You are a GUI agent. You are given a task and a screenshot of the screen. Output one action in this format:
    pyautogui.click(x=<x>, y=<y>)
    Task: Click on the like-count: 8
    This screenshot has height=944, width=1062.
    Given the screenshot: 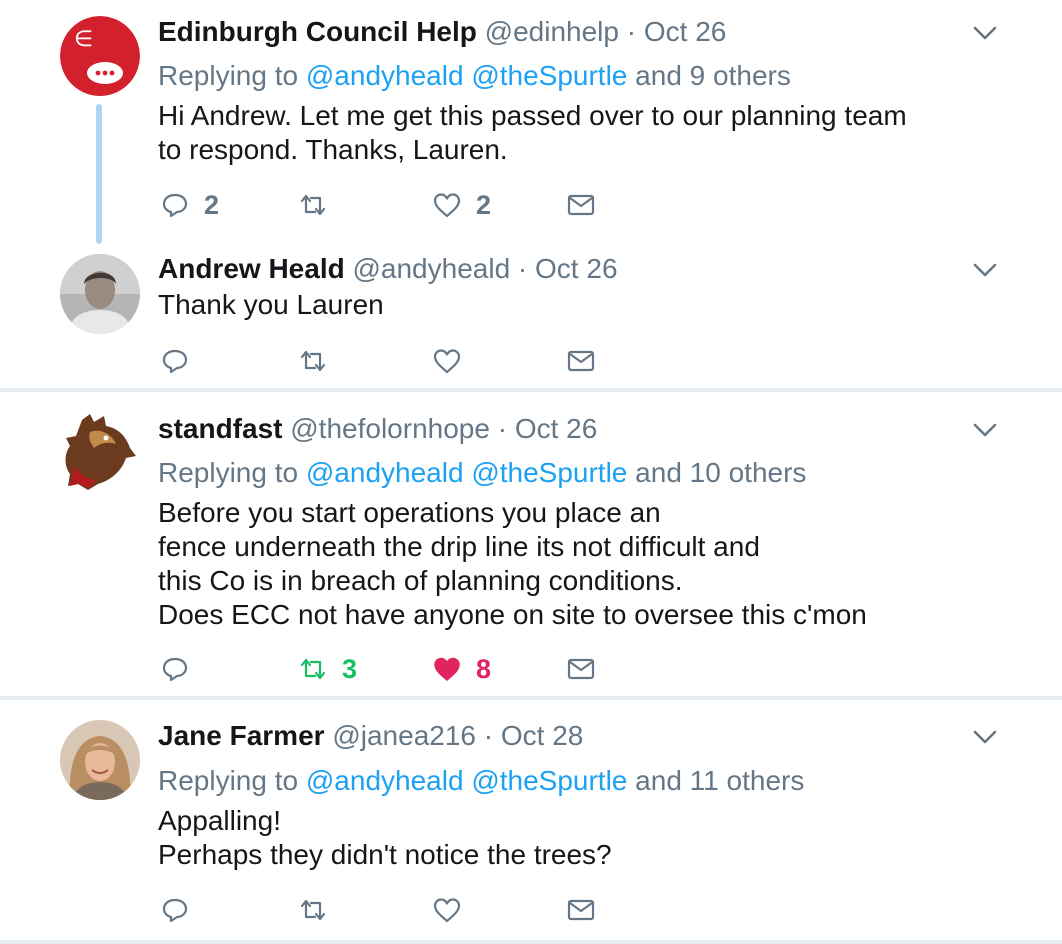 What is the action you would take?
    pyautogui.click(x=484, y=668)
    